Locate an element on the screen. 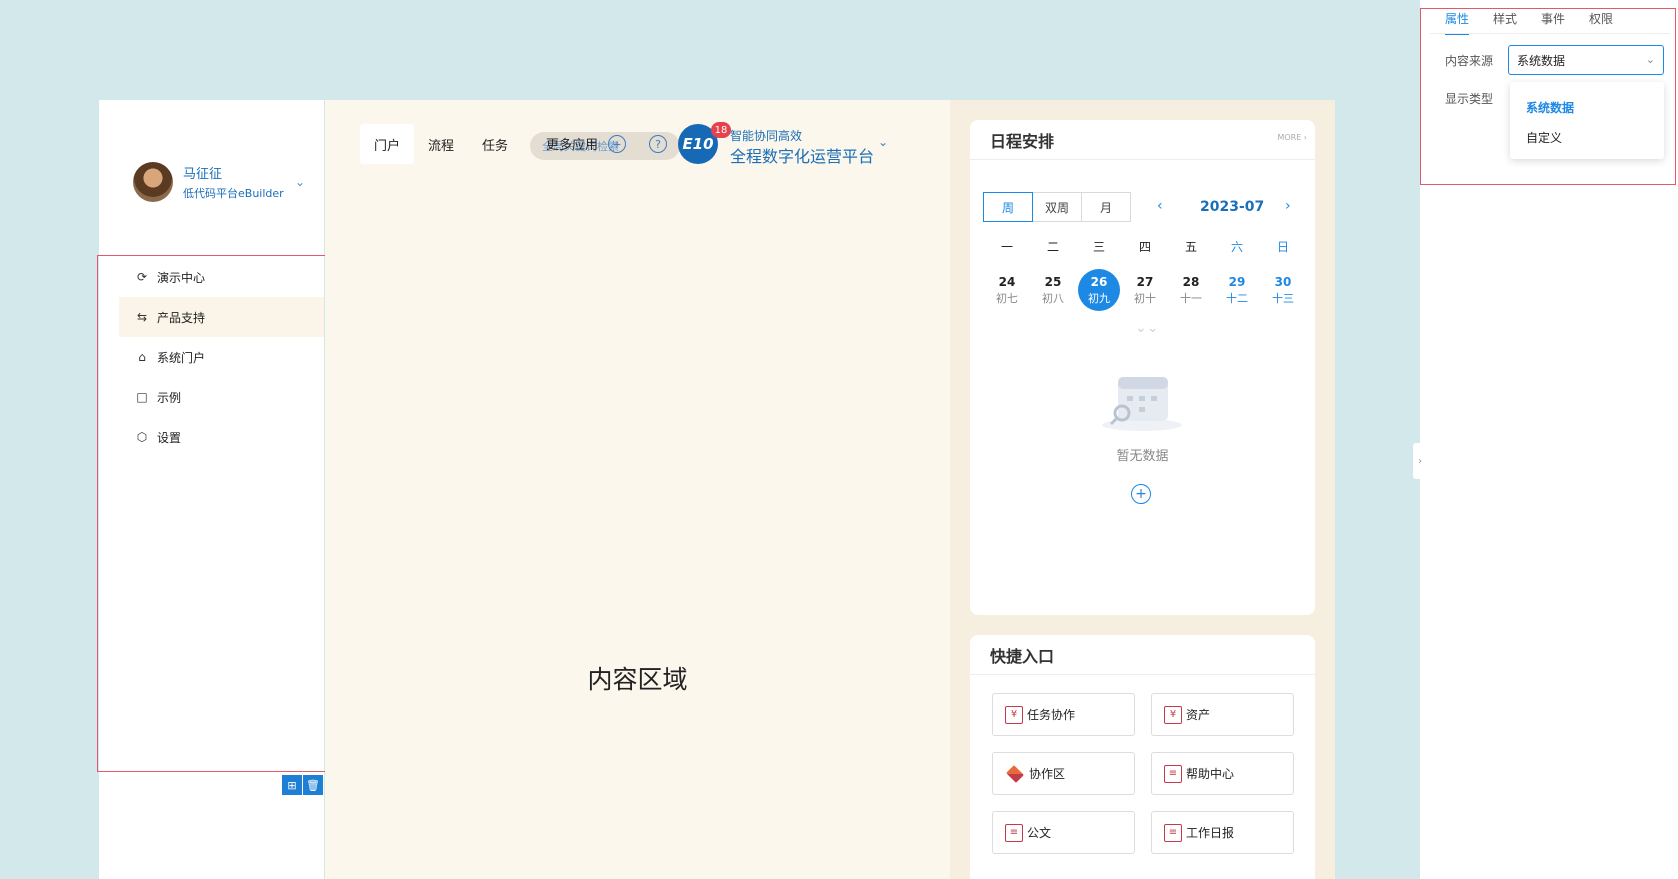 The image size is (1678, 879). calendar-day: 29 十二 is located at coordinates (1237, 290).